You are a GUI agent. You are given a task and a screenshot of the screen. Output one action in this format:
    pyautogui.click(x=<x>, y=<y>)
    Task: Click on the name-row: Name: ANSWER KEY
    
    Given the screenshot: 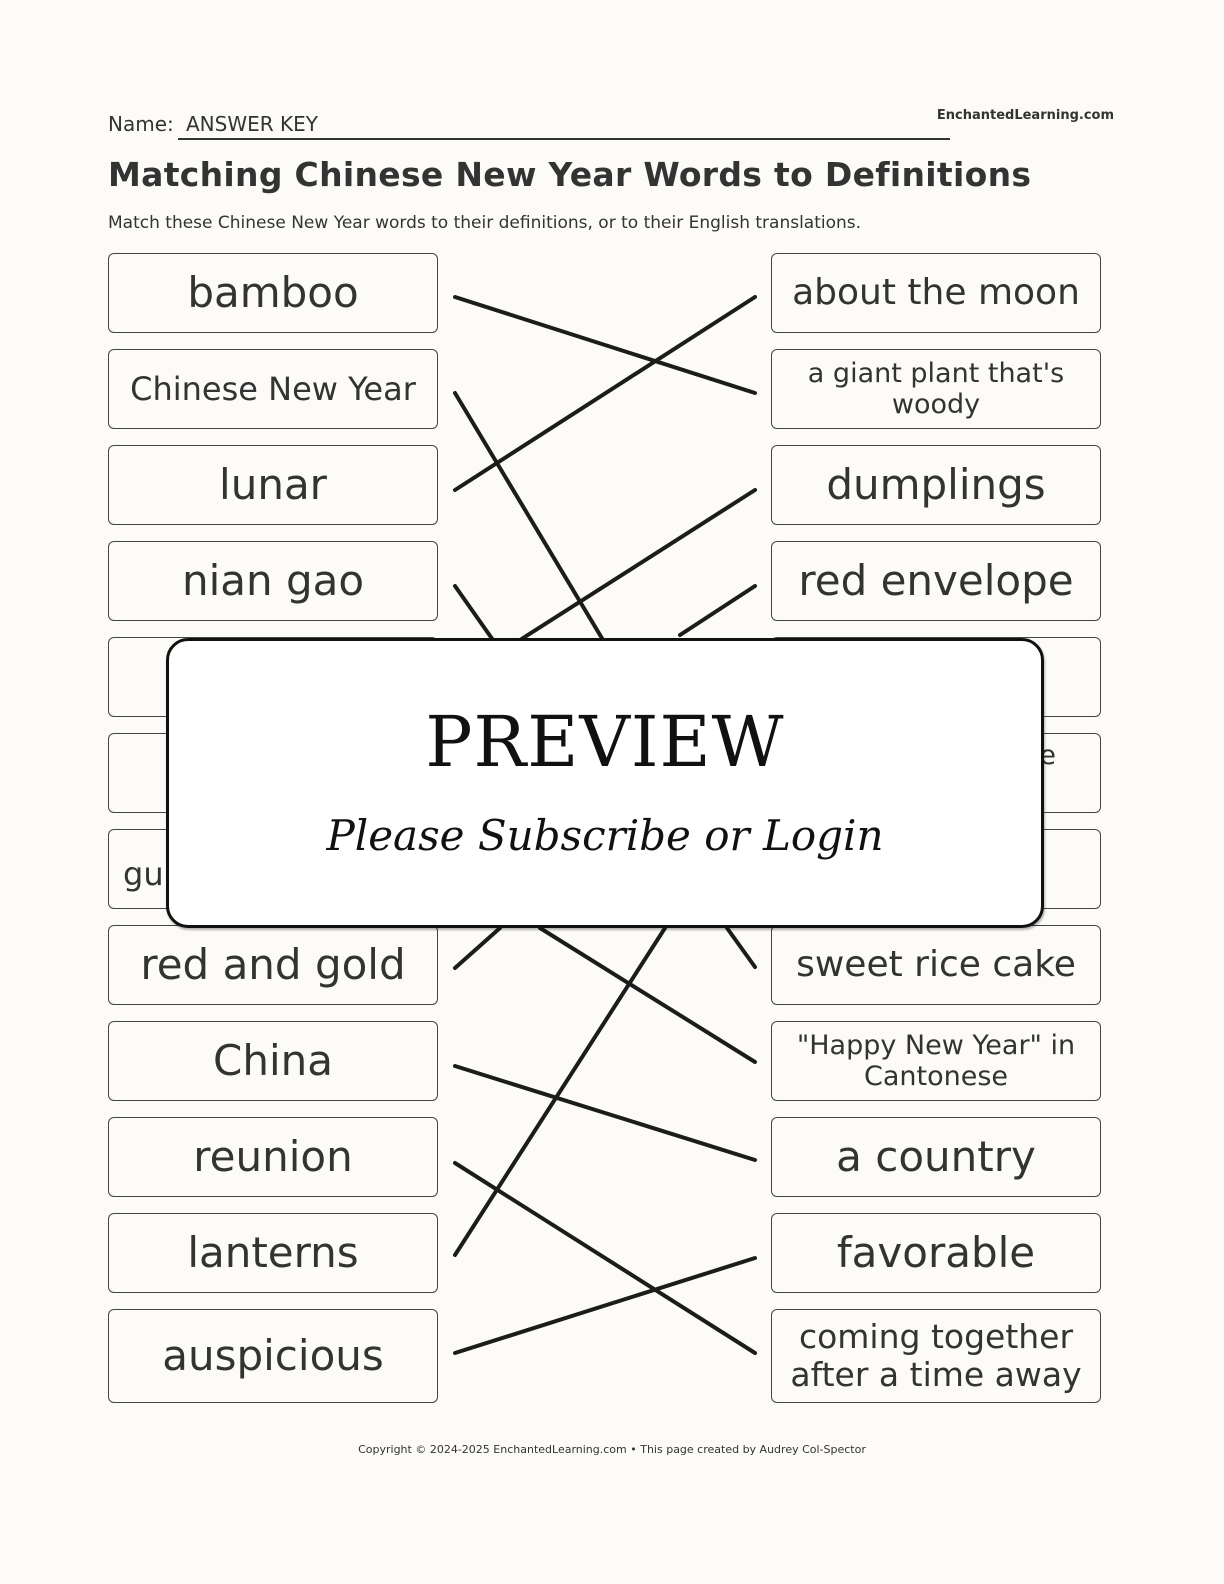 What is the action you would take?
    pyautogui.click(x=529, y=125)
    